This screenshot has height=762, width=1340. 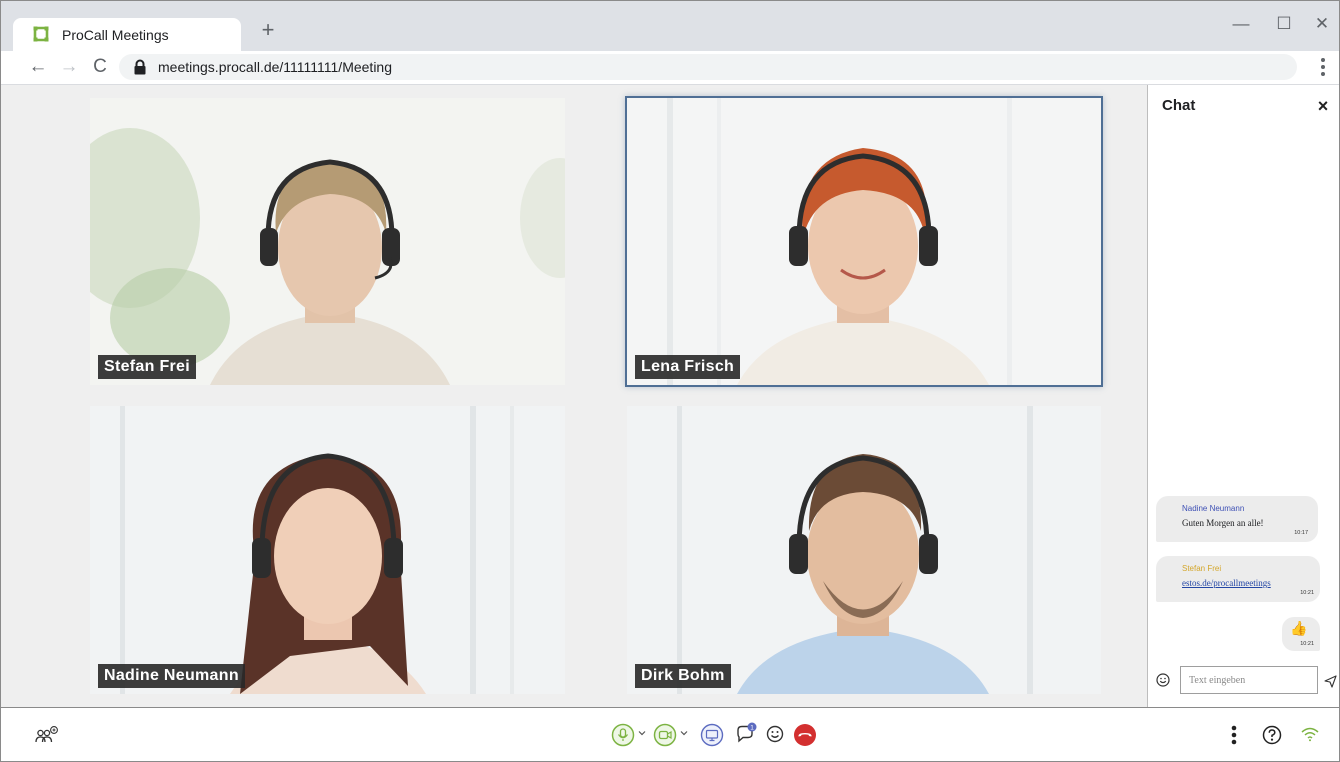 What do you see at coordinates (1241, 24) in the screenshot?
I see `minimize-button: —` at bounding box center [1241, 24].